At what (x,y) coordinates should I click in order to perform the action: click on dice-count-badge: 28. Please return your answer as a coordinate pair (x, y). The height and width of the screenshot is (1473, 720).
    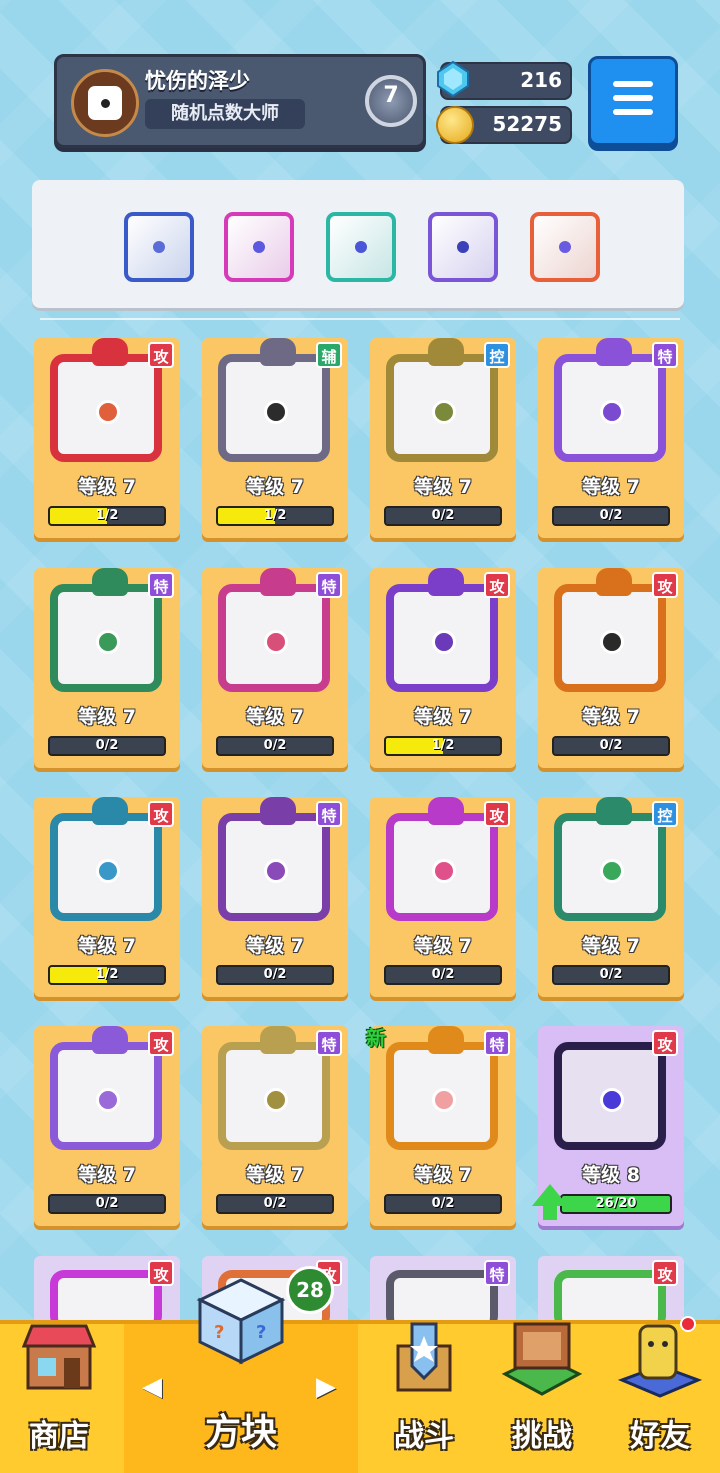
    Looking at the image, I should click on (310, 1290).